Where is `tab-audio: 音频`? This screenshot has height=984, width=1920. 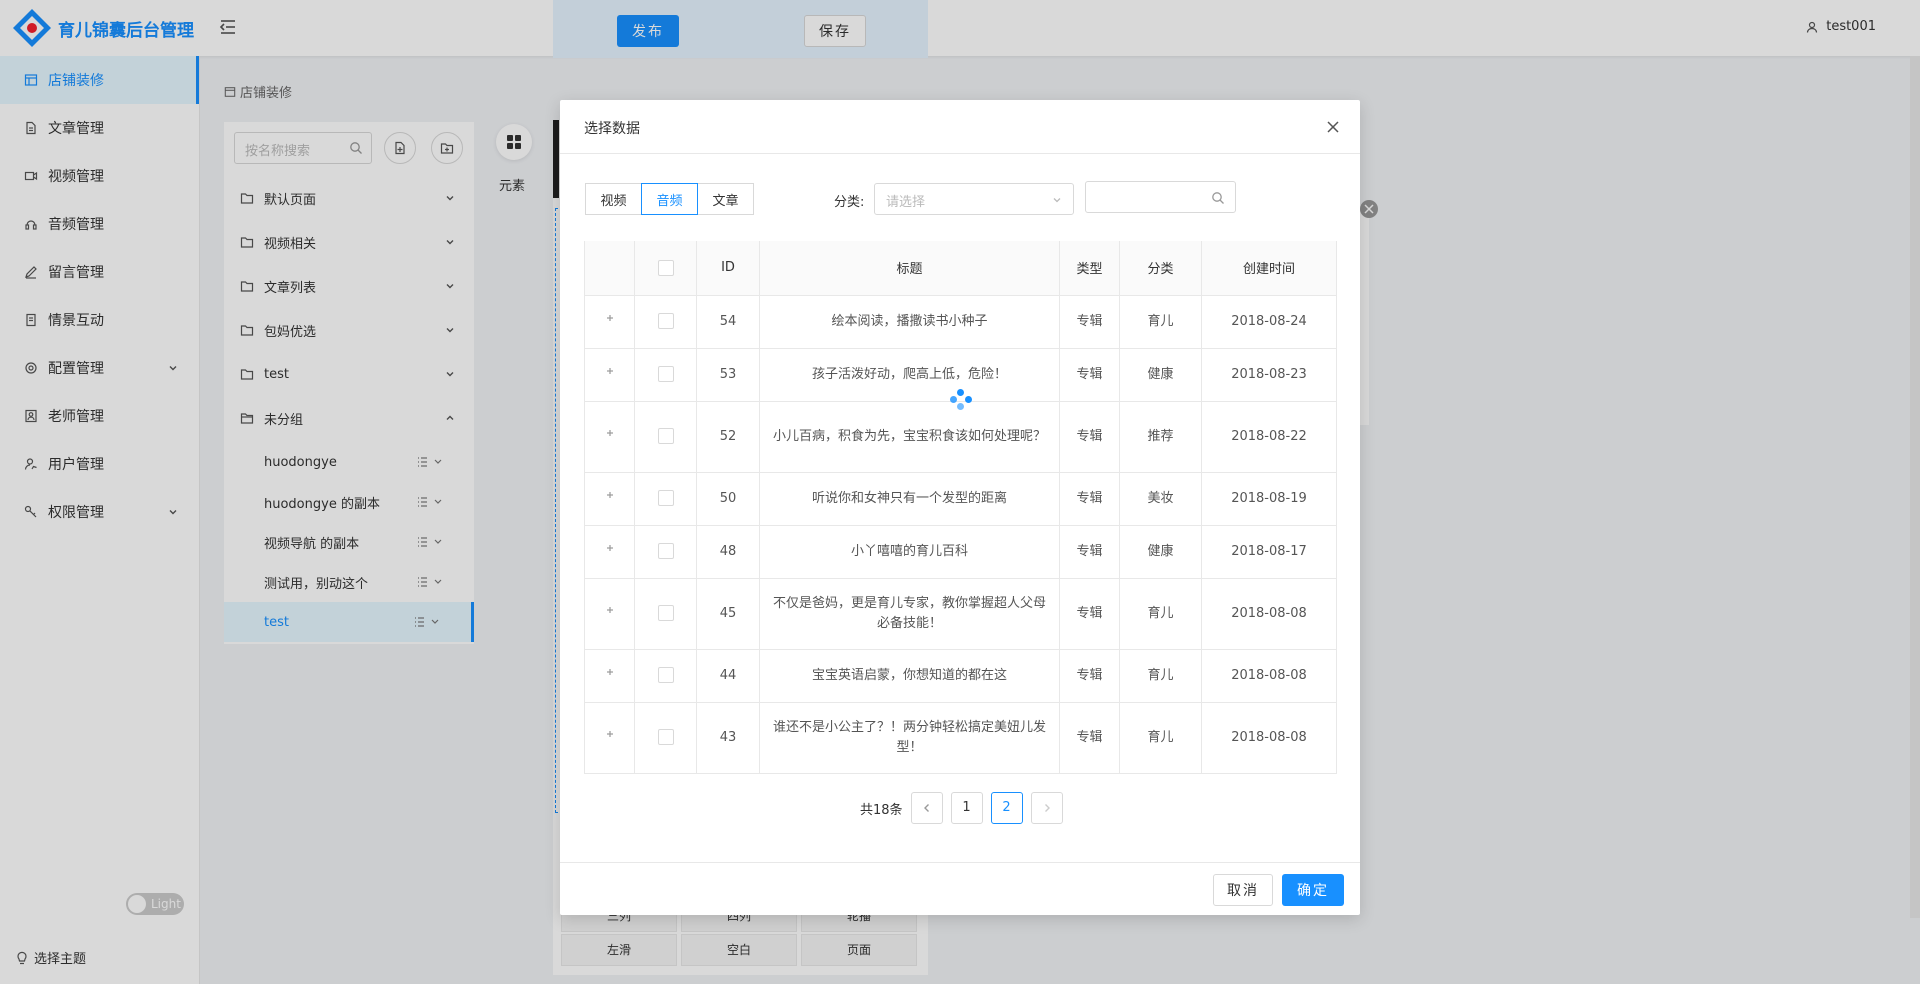
tab-audio: 音频 is located at coordinates (669, 199).